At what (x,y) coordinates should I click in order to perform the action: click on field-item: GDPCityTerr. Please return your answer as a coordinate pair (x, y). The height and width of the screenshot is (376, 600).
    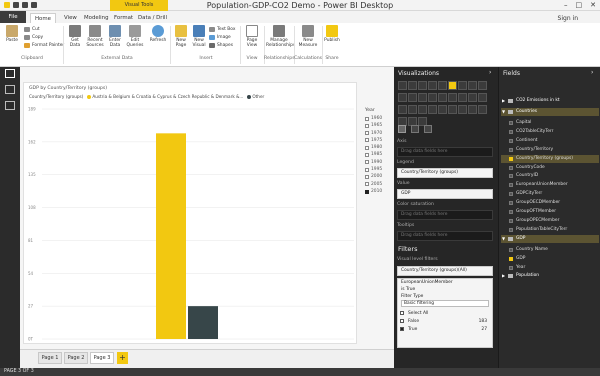
    Looking at the image, I should click on (550, 194).